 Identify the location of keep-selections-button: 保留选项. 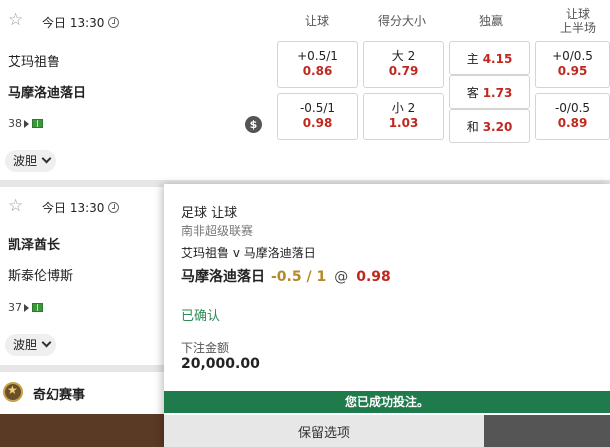
(324, 431).